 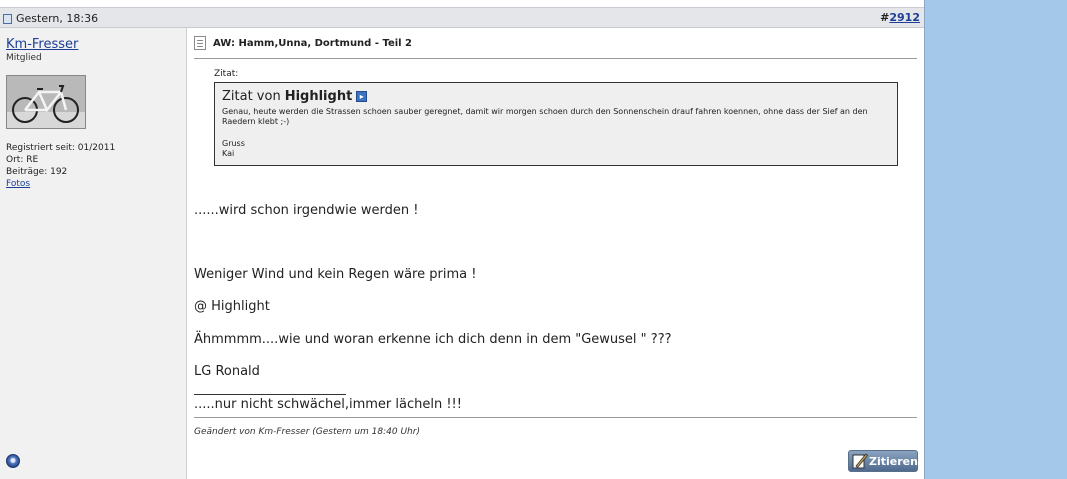 What do you see at coordinates (22, 160) in the screenshot?
I see `user-location: Ort: RE` at bounding box center [22, 160].